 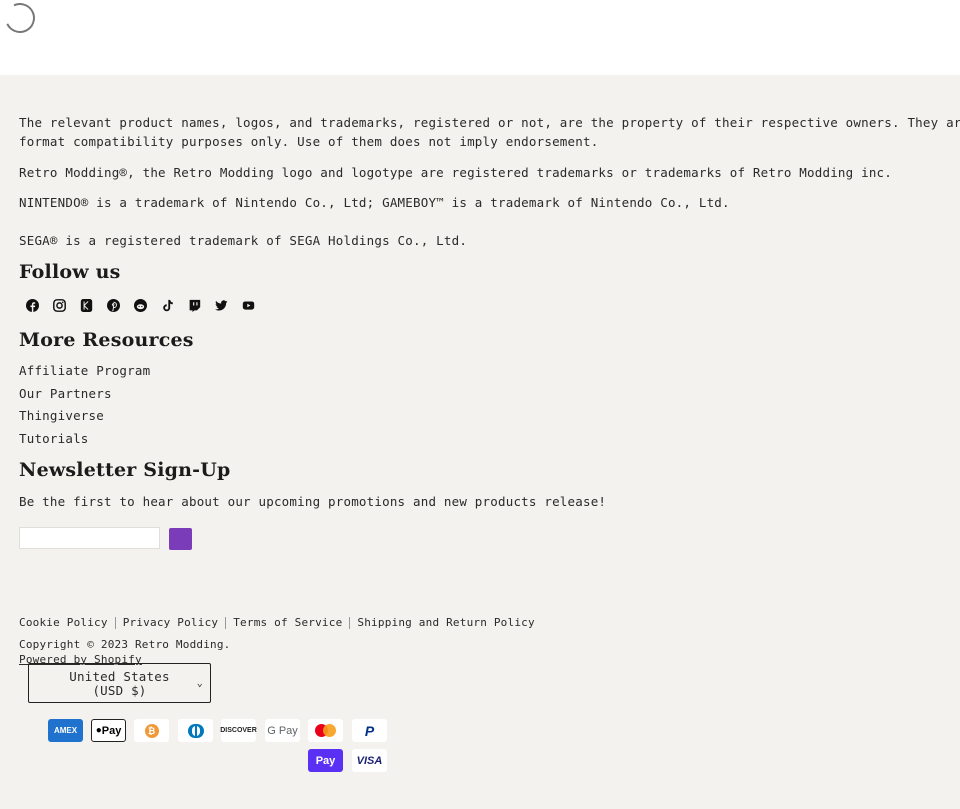 What do you see at coordinates (125, 470) in the screenshot?
I see `newsletter-heading: Newsletter Sign-Up` at bounding box center [125, 470].